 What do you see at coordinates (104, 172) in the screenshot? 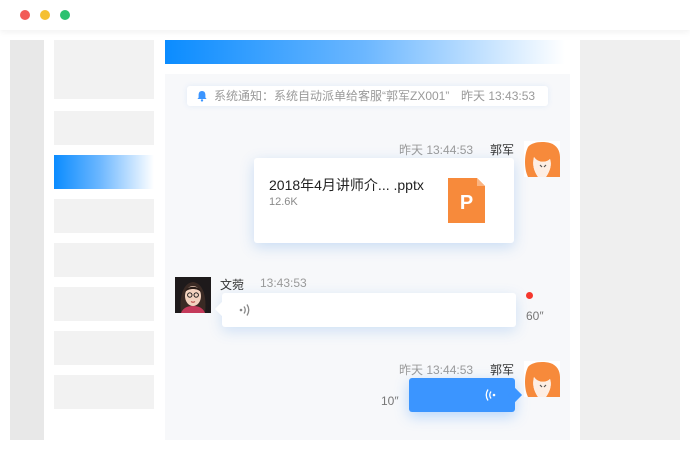
I see `sidebar-item-active` at bounding box center [104, 172].